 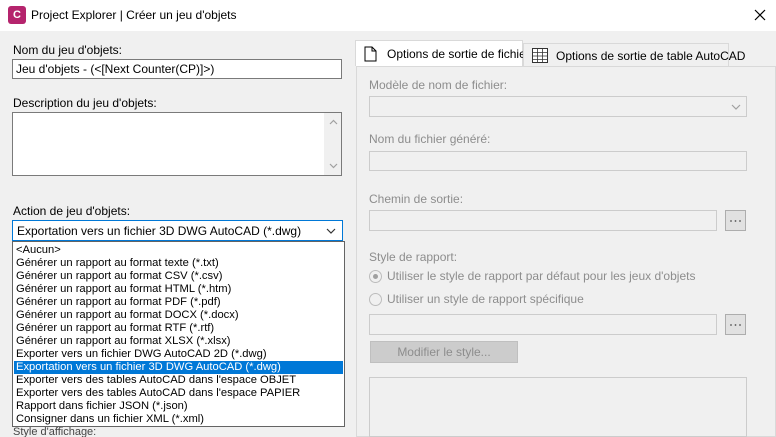 What do you see at coordinates (178, 406) in the screenshot?
I see `list-item: Rapport dans fichier JSON (*.json)` at bounding box center [178, 406].